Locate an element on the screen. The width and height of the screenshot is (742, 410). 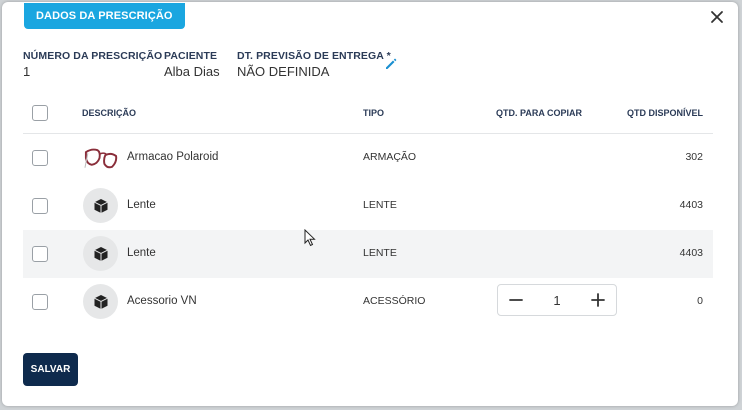
quantity-stepper: 1 is located at coordinates (557, 300).